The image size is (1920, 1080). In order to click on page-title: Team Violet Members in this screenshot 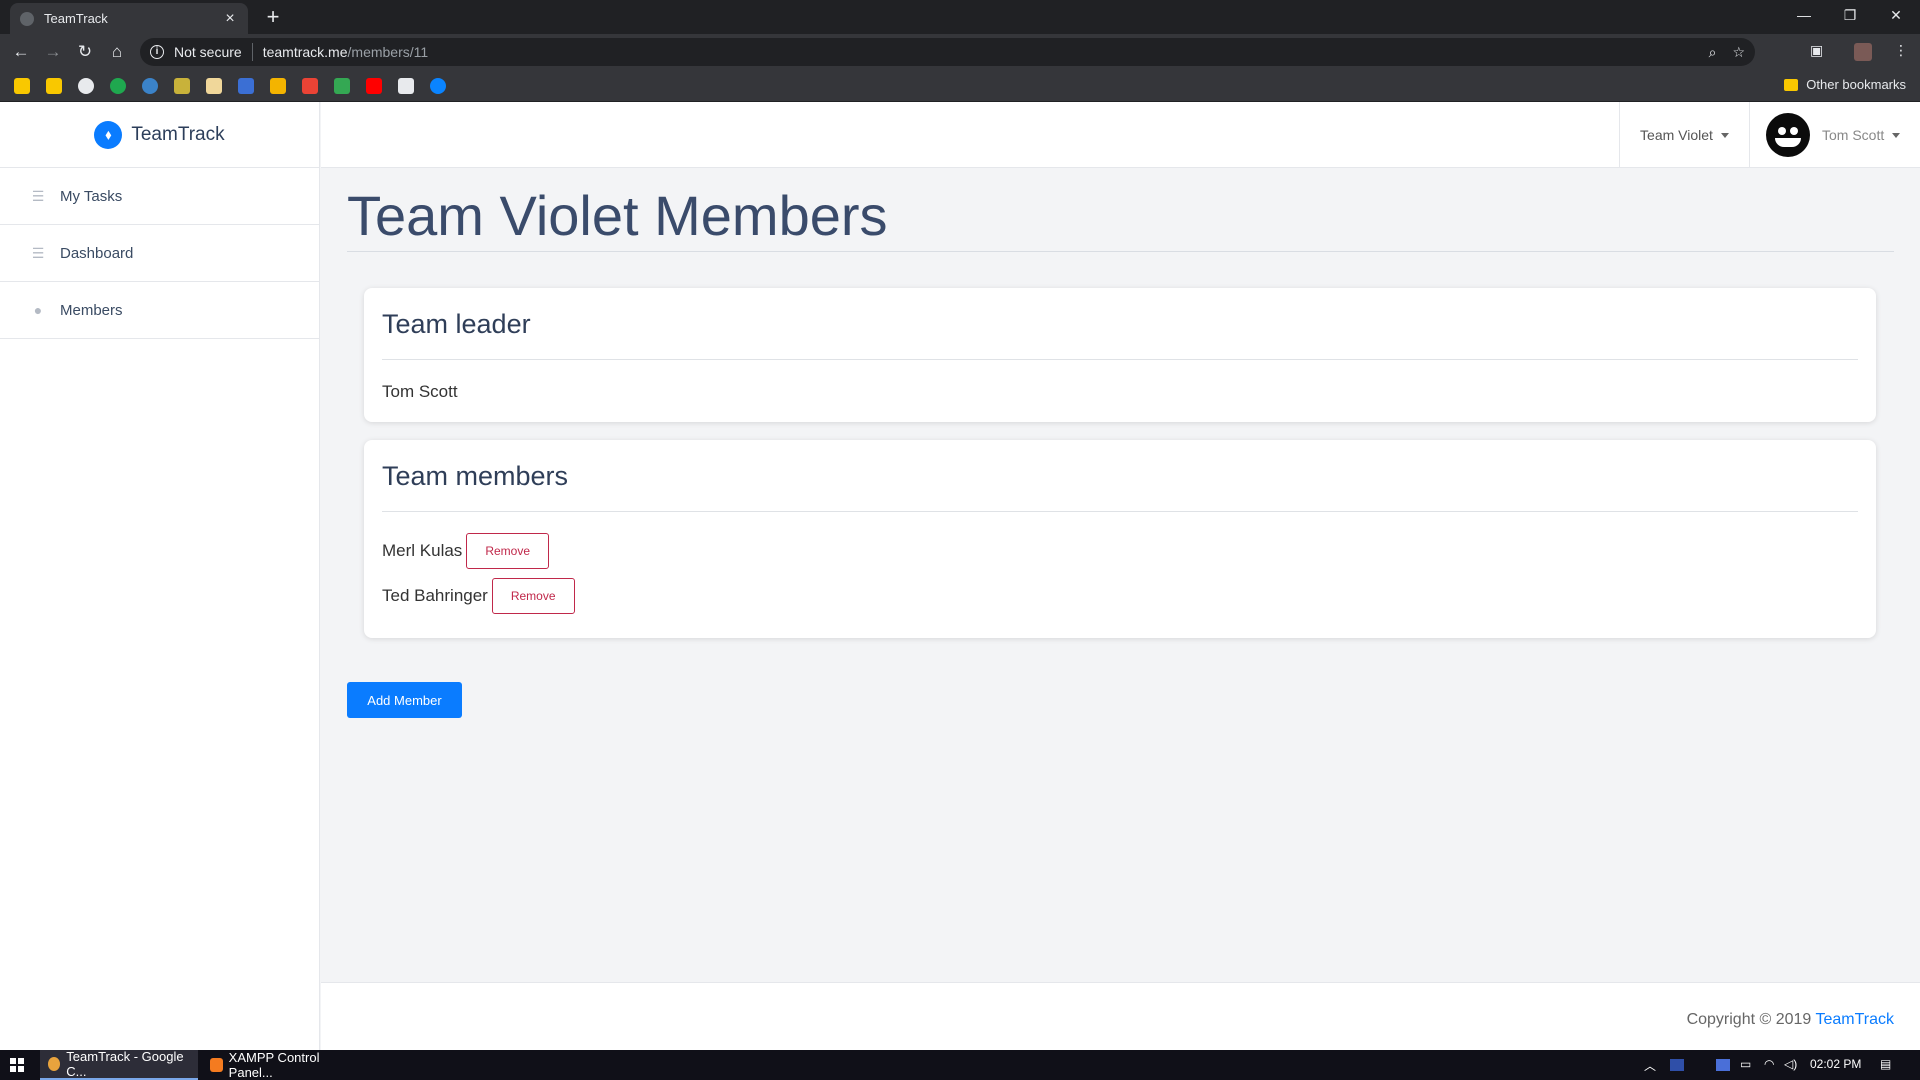, I will do `click(1120, 220)`.